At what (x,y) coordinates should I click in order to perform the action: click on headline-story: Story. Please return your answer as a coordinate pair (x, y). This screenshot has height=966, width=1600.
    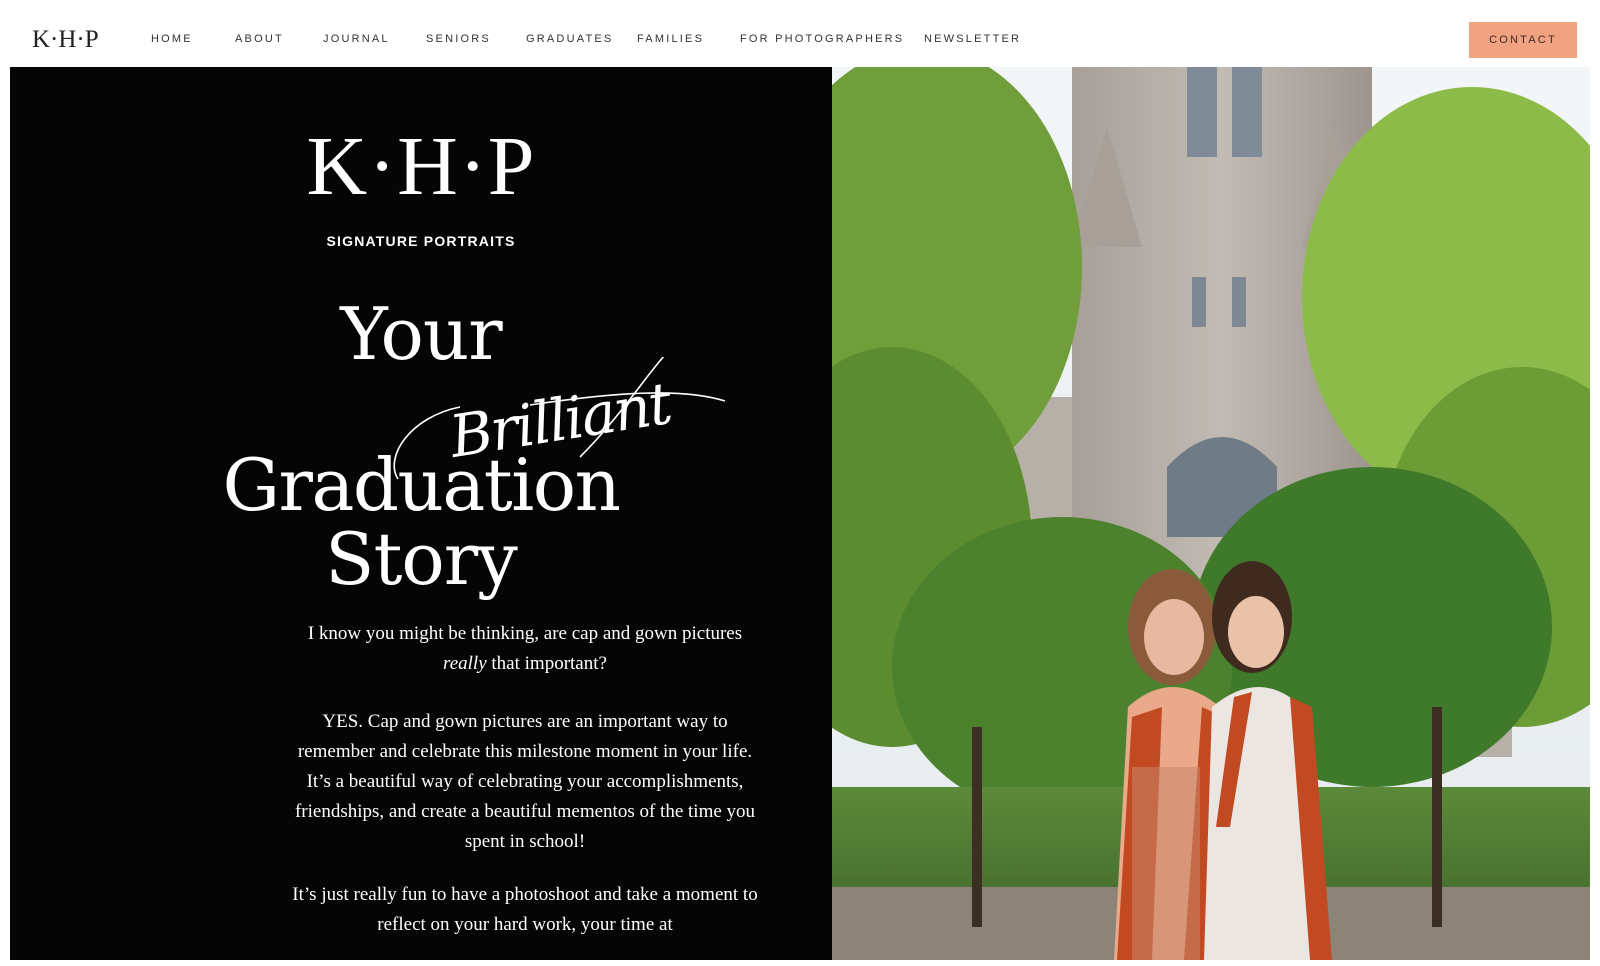
    Looking at the image, I should click on (421, 559).